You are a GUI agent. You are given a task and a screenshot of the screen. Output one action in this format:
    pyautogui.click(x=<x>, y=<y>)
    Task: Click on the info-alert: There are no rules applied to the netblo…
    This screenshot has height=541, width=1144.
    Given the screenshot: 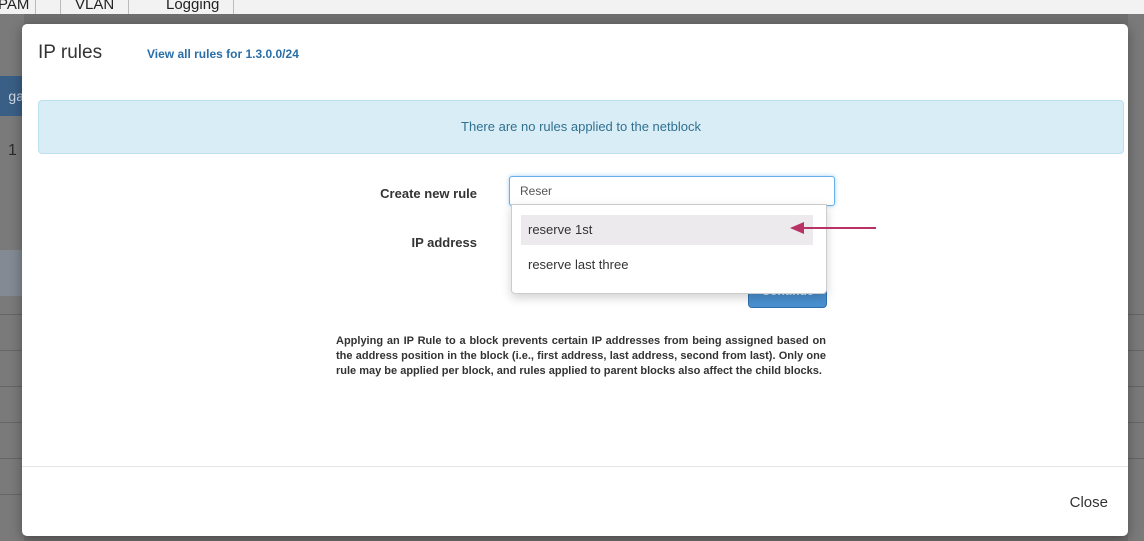 What is the action you would take?
    pyautogui.click(x=581, y=127)
    